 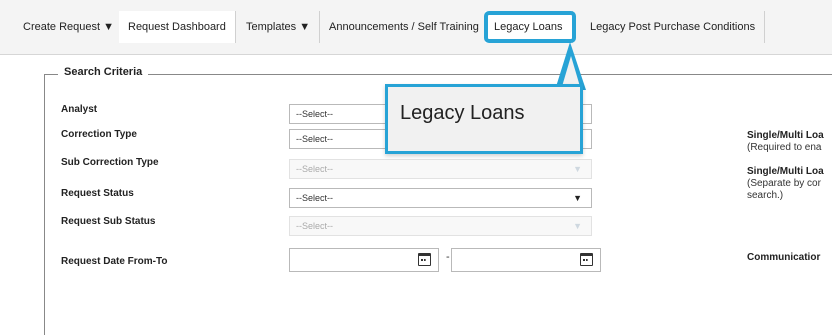 What do you see at coordinates (364, 260) in the screenshot?
I see `request-date-from-input` at bounding box center [364, 260].